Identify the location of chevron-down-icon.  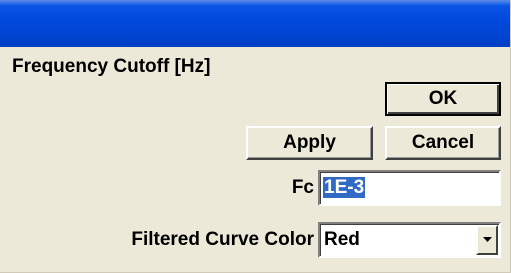
(487, 239).